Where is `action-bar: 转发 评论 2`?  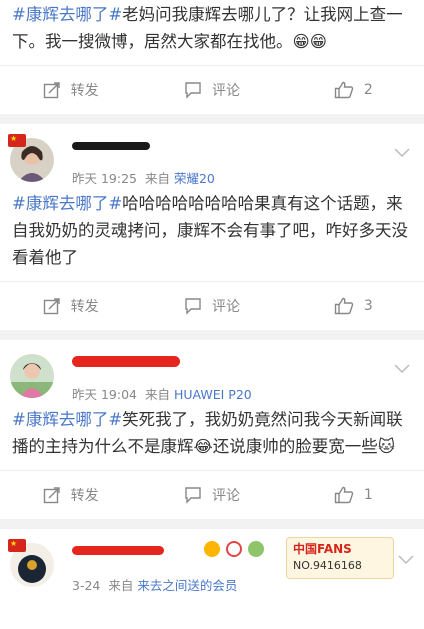
action-bar: 转发 评论 2 is located at coordinates (212, 89).